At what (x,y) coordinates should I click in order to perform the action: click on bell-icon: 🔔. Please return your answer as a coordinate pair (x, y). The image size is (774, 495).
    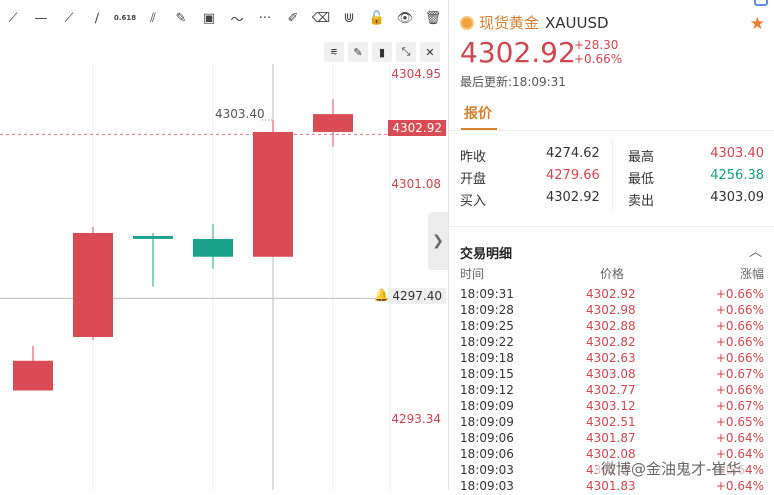
    Looking at the image, I should click on (381, 295).